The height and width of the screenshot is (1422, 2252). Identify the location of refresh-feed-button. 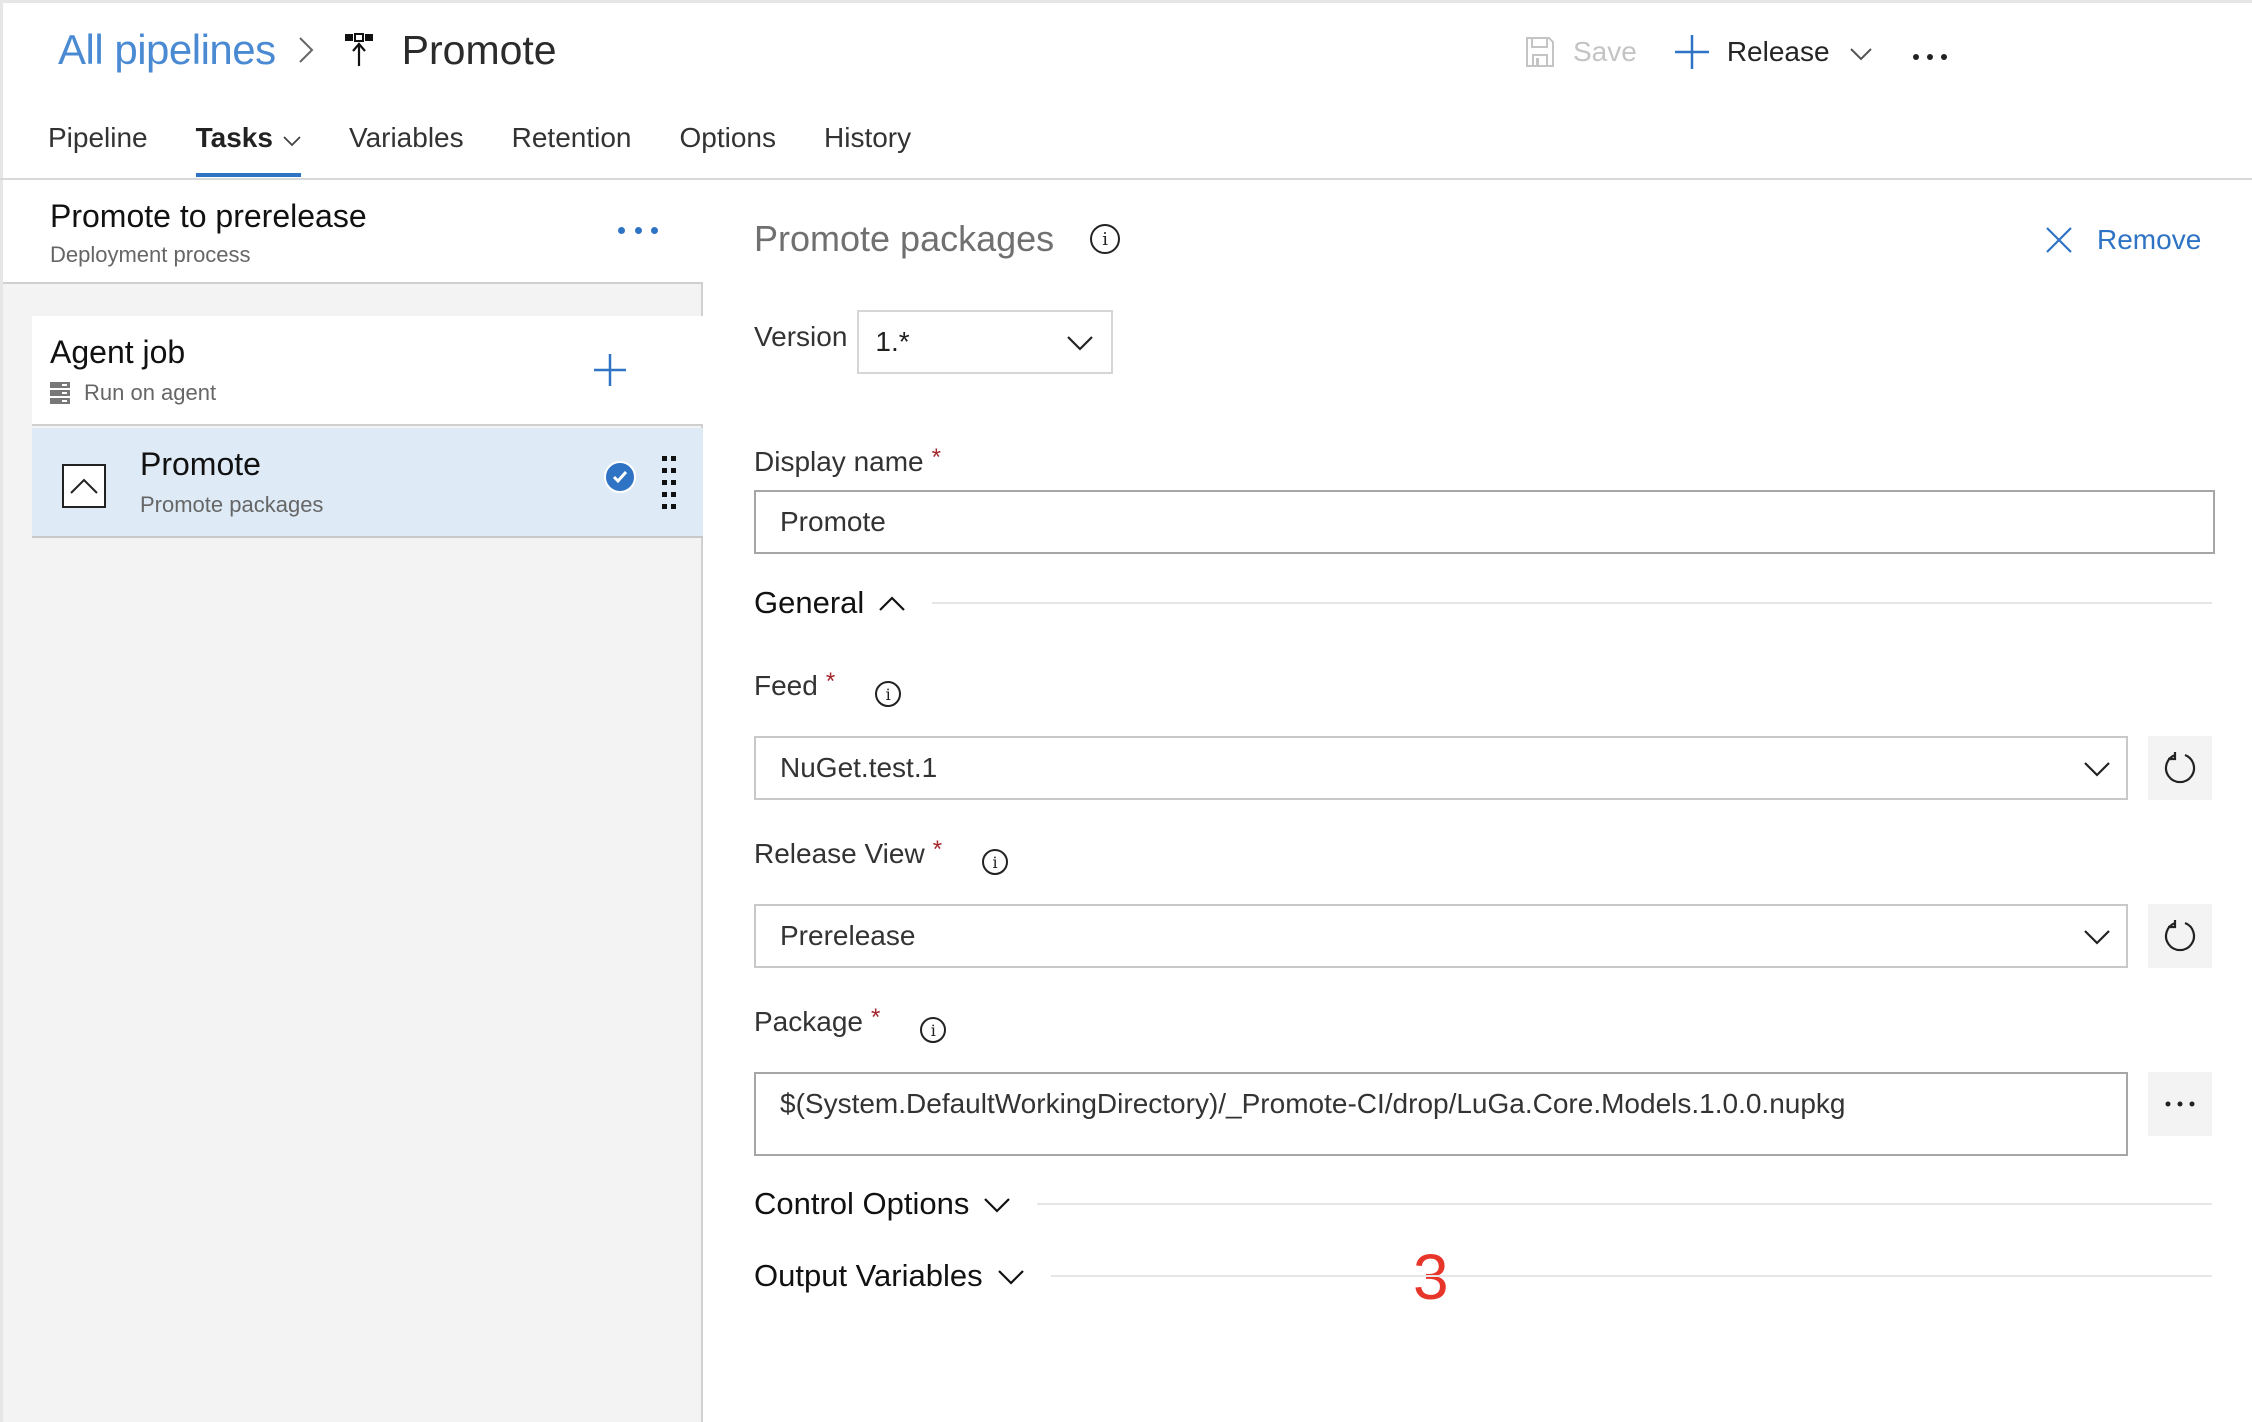
(2180, 768).